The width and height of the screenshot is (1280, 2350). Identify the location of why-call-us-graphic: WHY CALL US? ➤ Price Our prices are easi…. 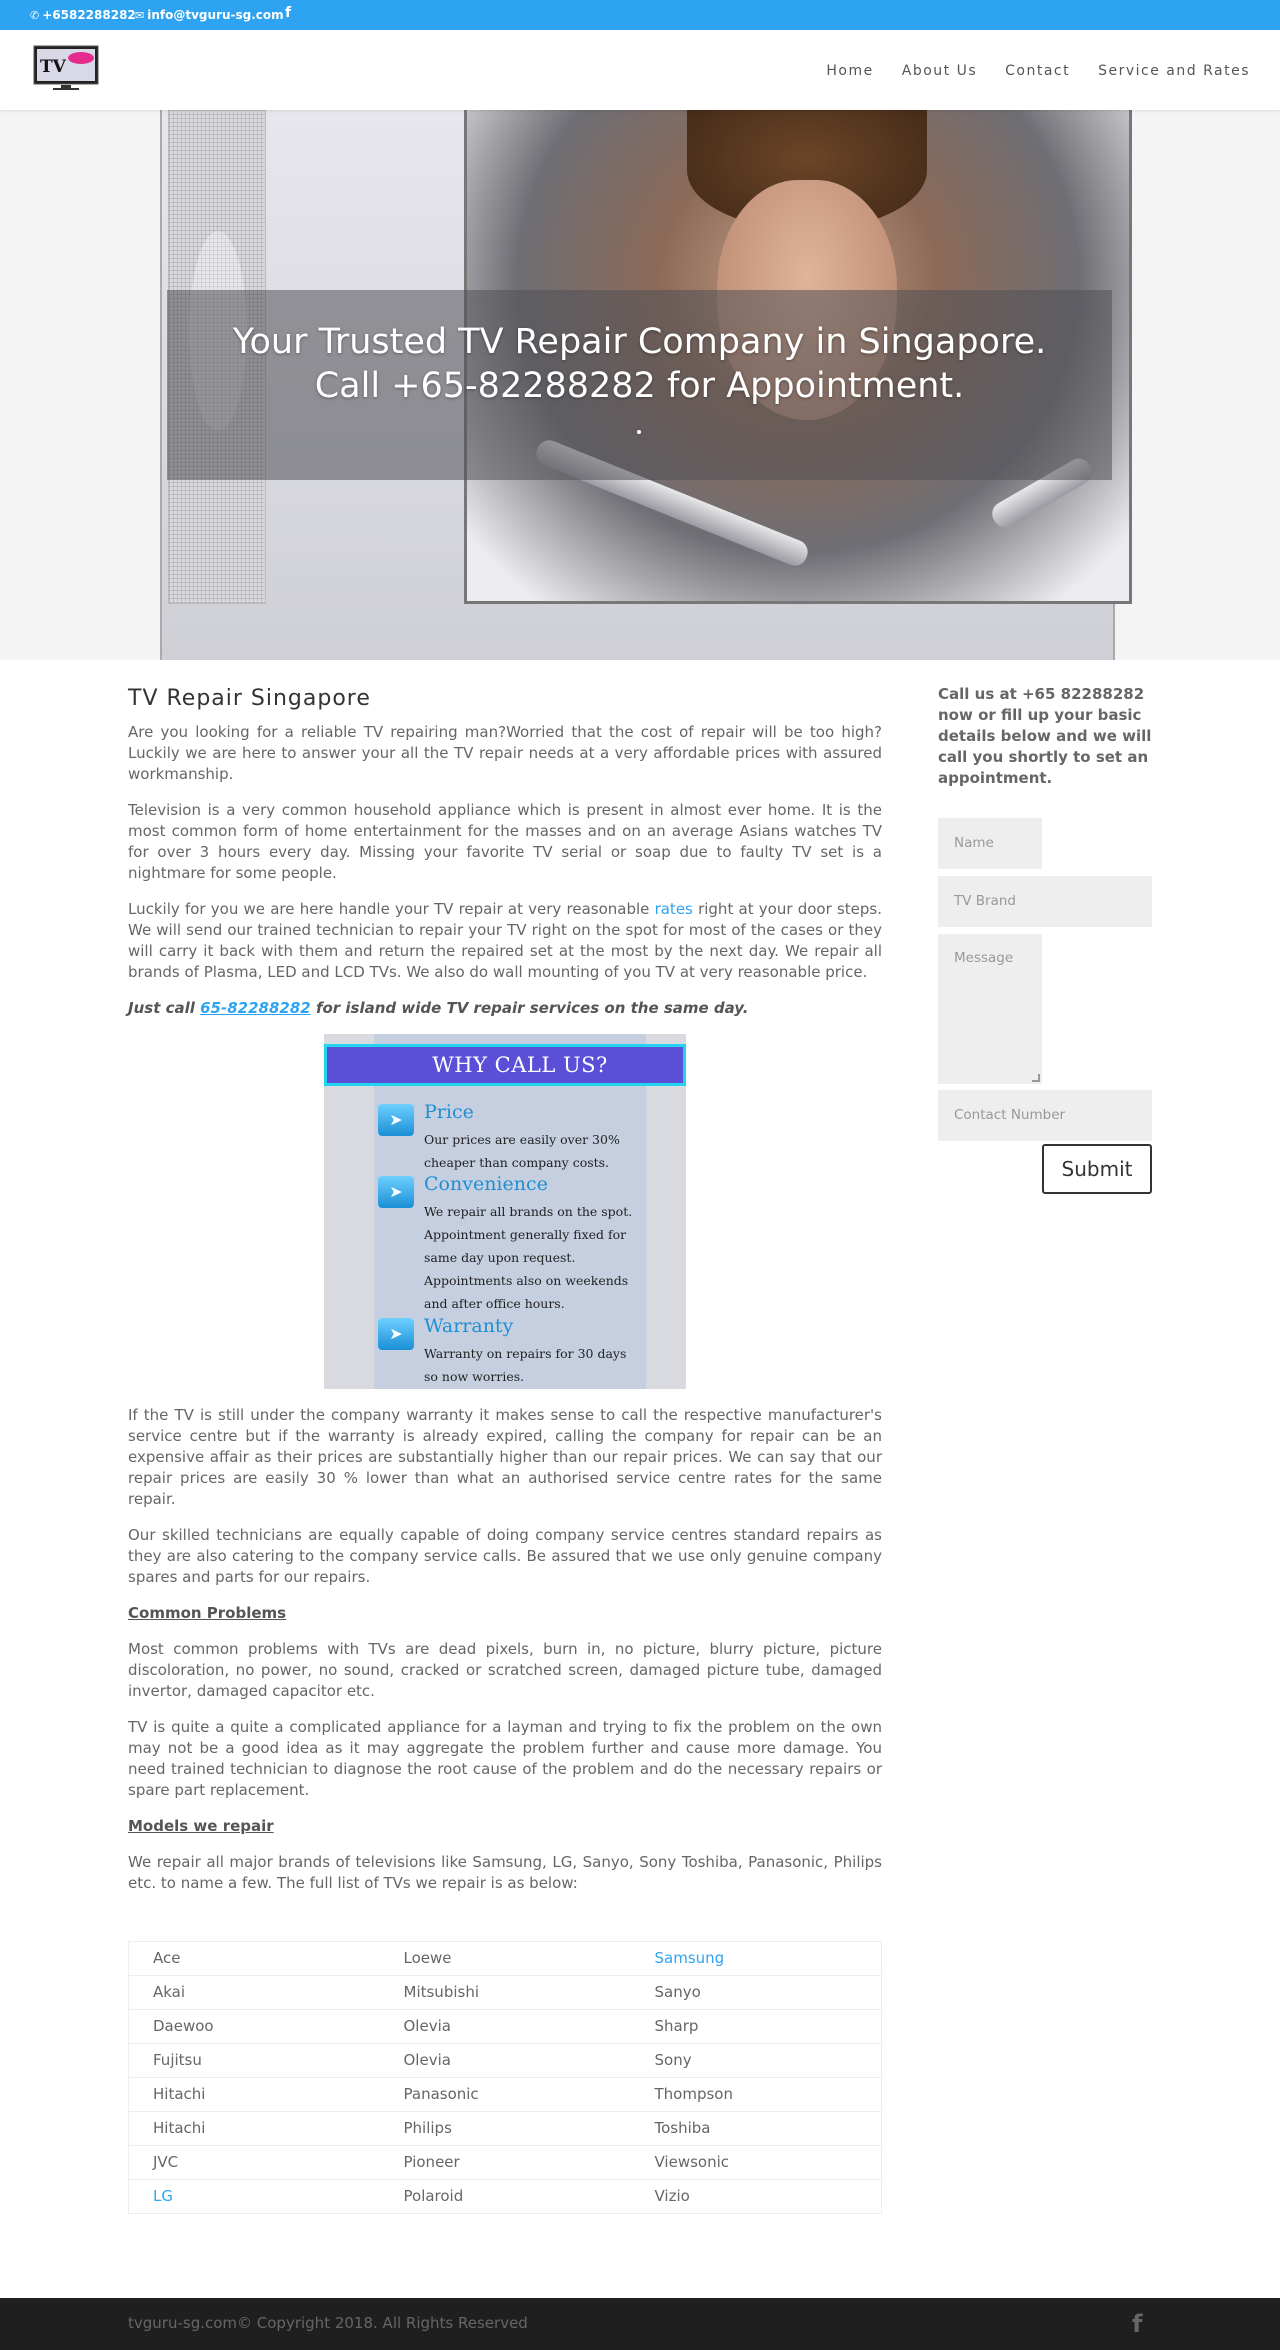
(505, 1211).